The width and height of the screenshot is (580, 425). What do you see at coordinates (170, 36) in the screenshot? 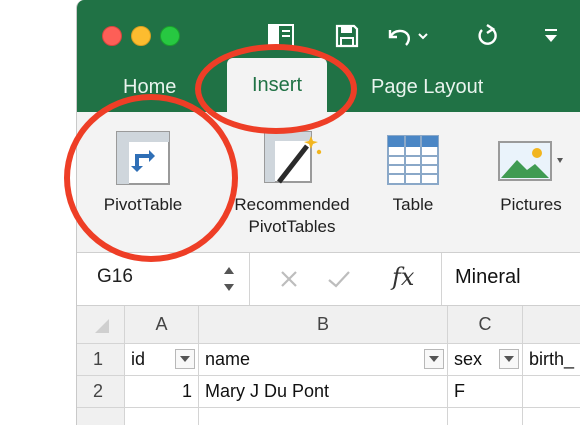
I see `zoom-window-button` at bounding box center [170, 36].